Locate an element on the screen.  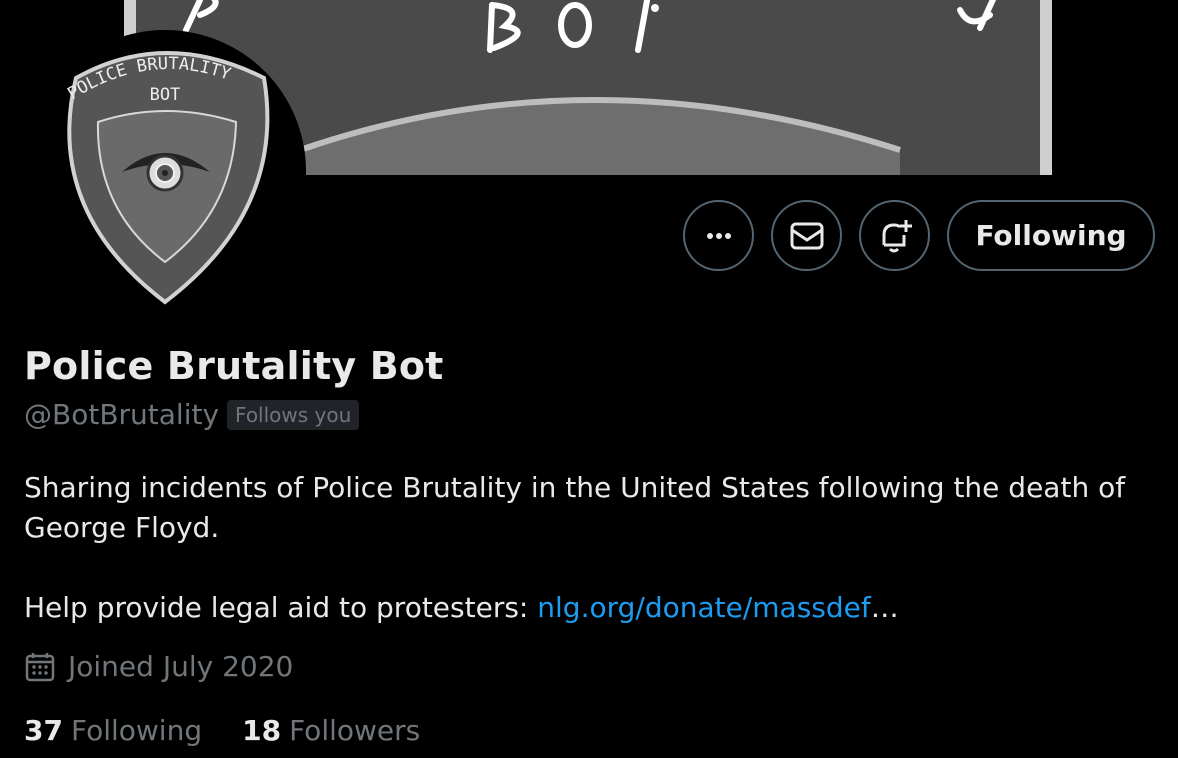
bio-spacer is located at coordinates (584, 568).